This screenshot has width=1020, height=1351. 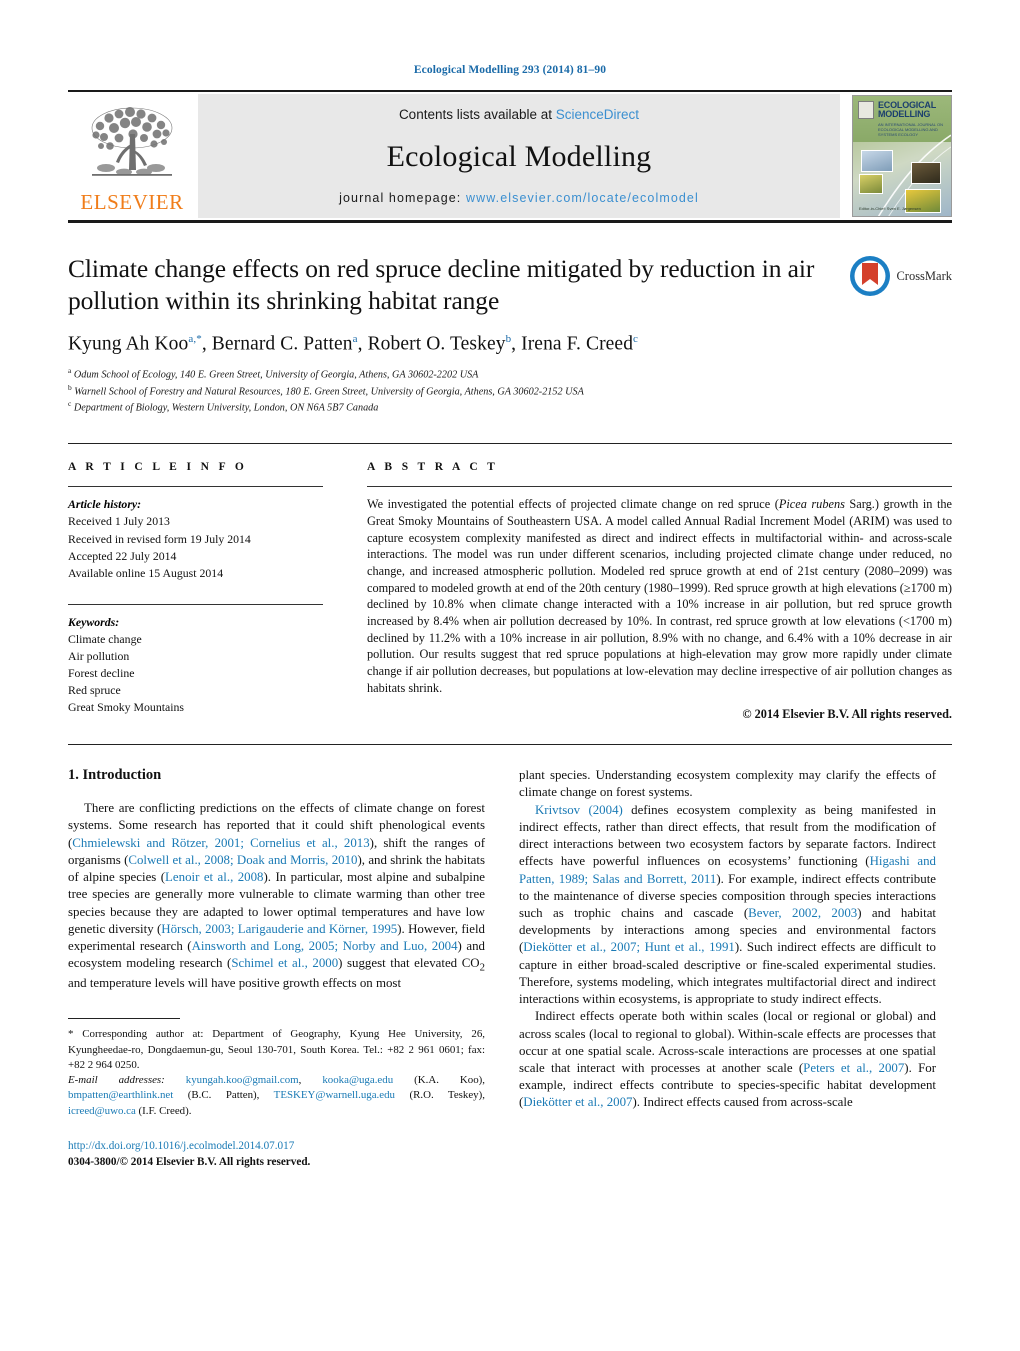 What do you see at coordinates (433, 467) in the screenshot?
I see `abstract-heading: A B S T R A C T` at bounding box center [433, 467].